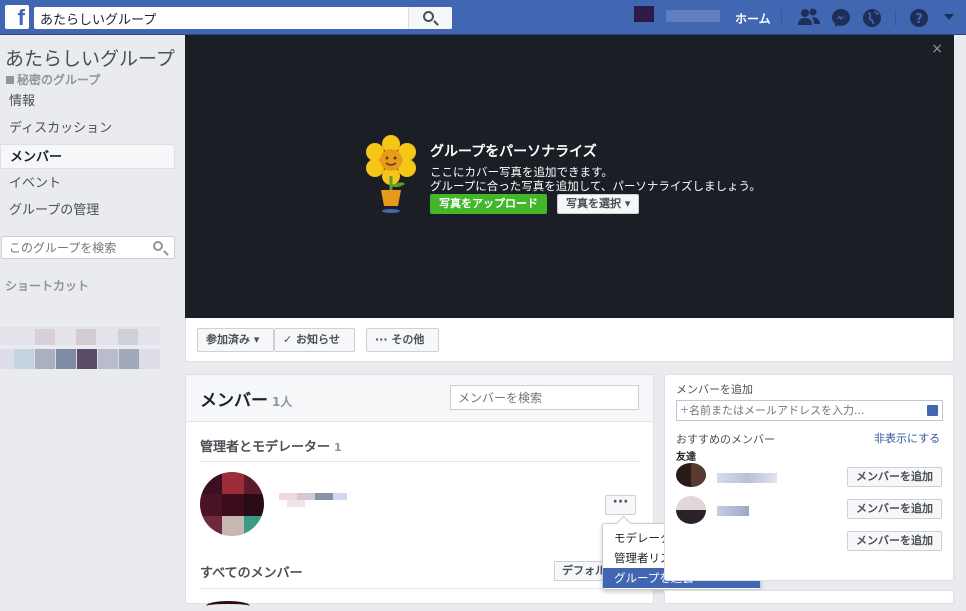 This screenshot has width=966, height=611. I want to click on notifications-button: ✓ お知らせ, so click(314, 340).